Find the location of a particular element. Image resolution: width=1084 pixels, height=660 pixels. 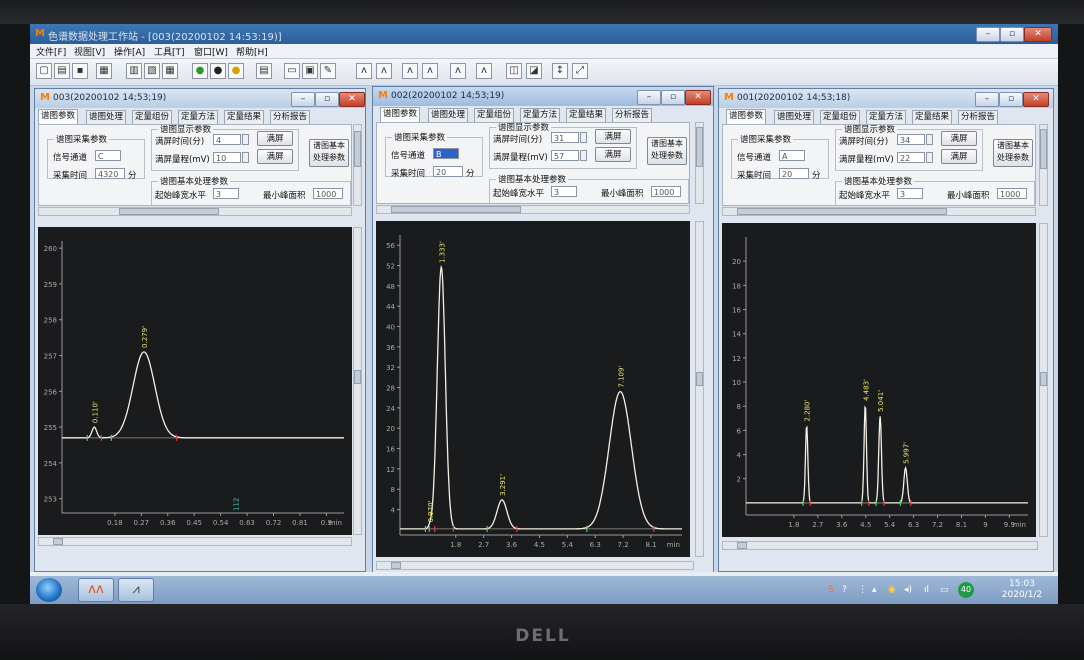

menu-view: 视图[V] is located at coordinates (89, 51).